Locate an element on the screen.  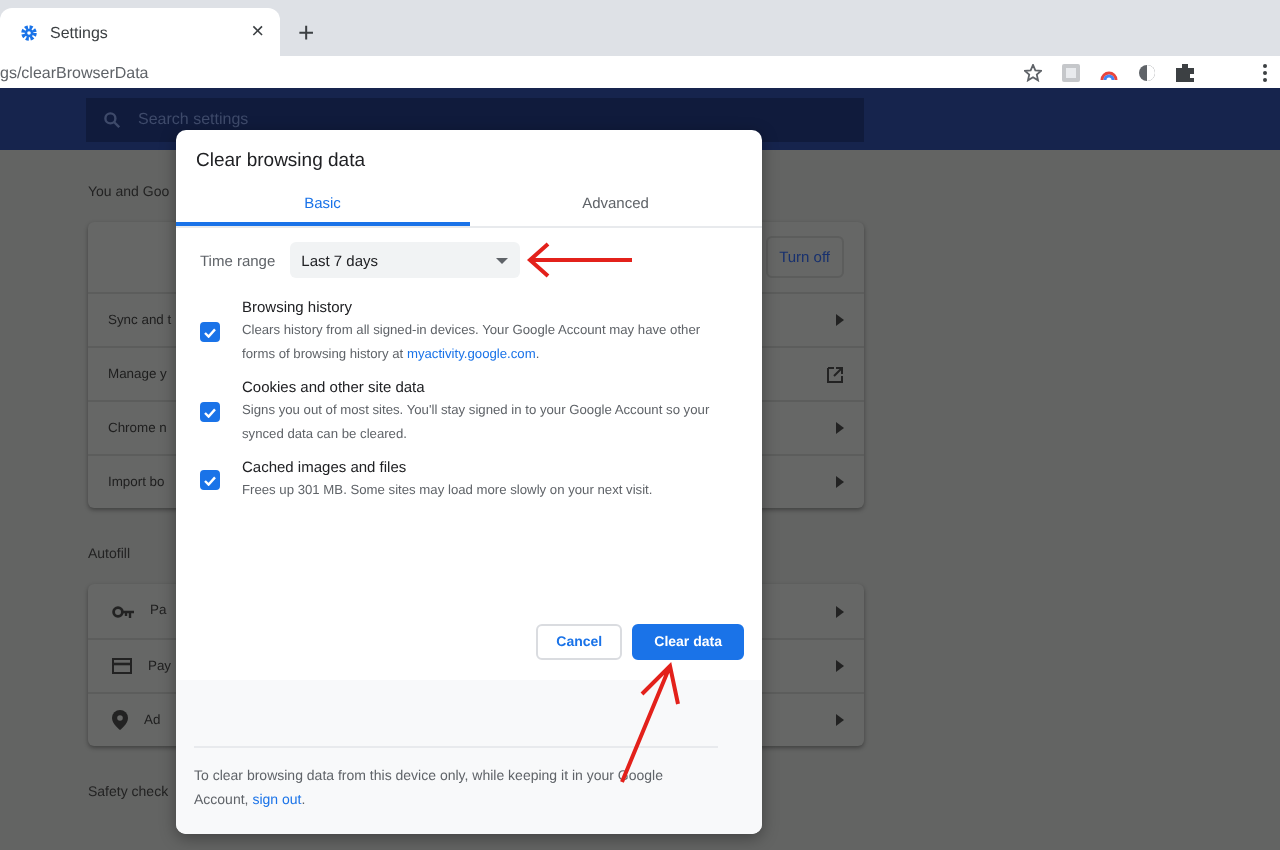
close-tab-button: × is located at coordinates (257, 32).